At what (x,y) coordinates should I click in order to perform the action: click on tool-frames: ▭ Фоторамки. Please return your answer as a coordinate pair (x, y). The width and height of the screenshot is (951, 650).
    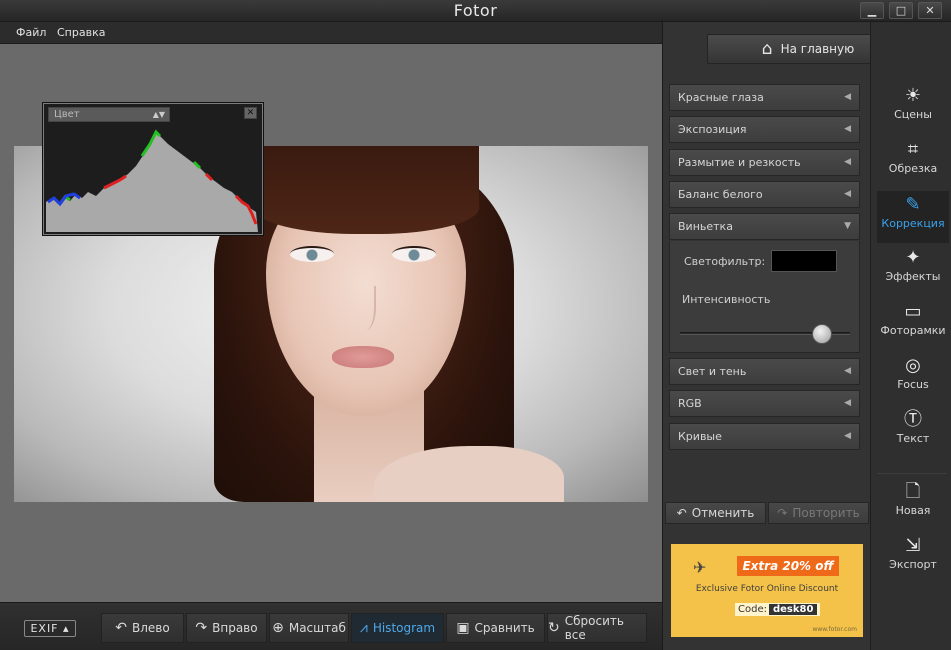
    Looking at the image, I should click on (913, 324).